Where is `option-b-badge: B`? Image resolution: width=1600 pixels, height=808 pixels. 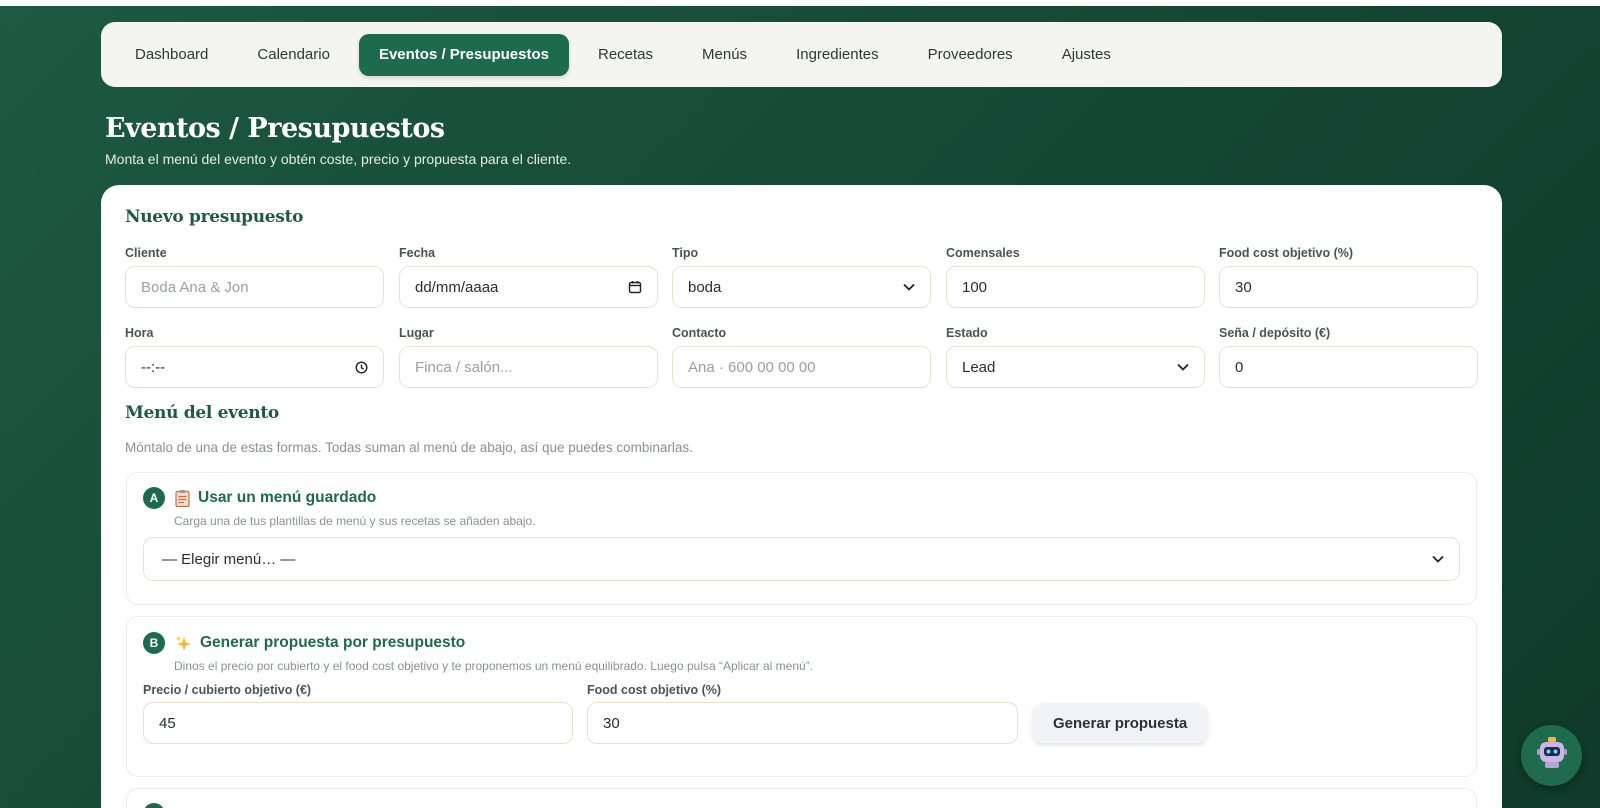 option-b-badge: B is located at coordinates (154, 643).